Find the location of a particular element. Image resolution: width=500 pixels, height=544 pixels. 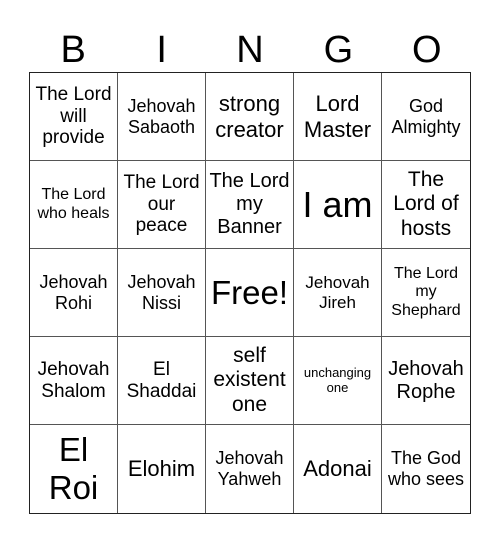

cell-text: The Lord our peace is located at coordinates (161, 204).